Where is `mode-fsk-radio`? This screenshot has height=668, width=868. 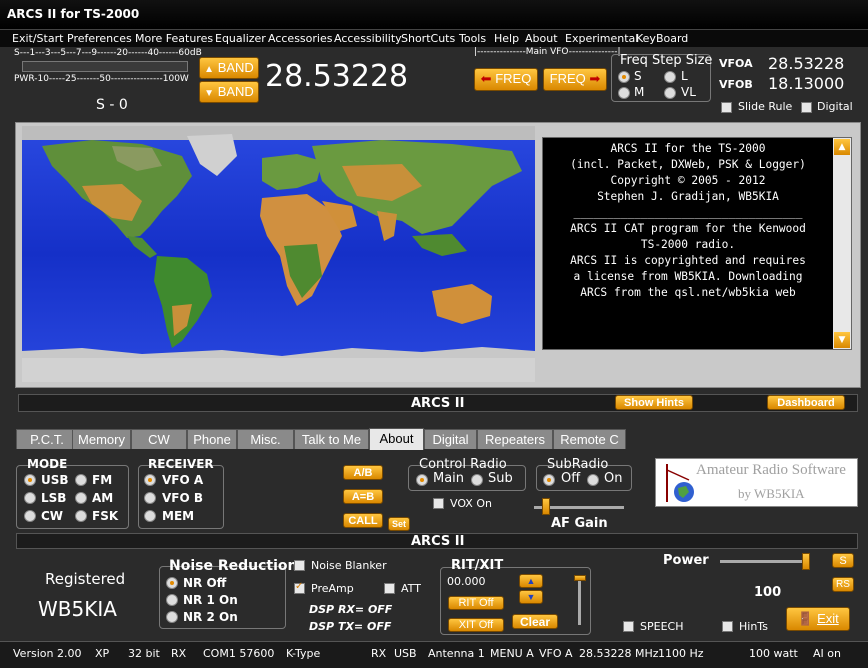
mode-fsk-radio is located at coordinates (81, 516).